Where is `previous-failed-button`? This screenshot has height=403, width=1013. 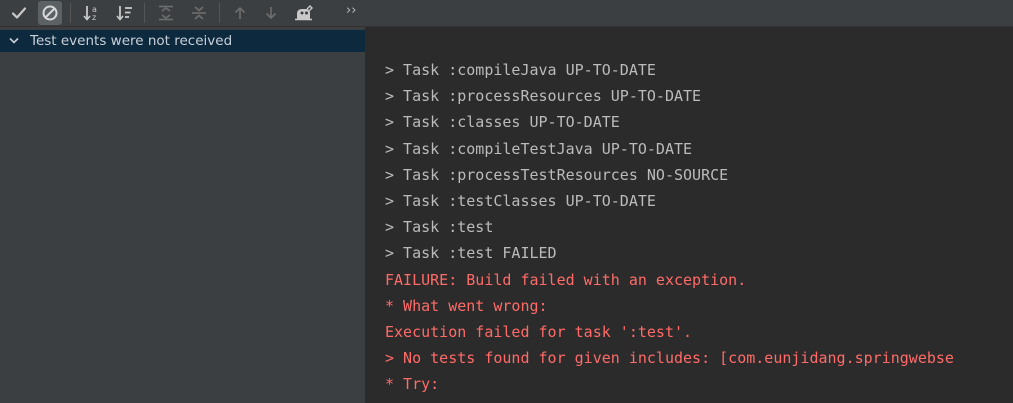
previous-failed-button is located at coordinates (240, 13).